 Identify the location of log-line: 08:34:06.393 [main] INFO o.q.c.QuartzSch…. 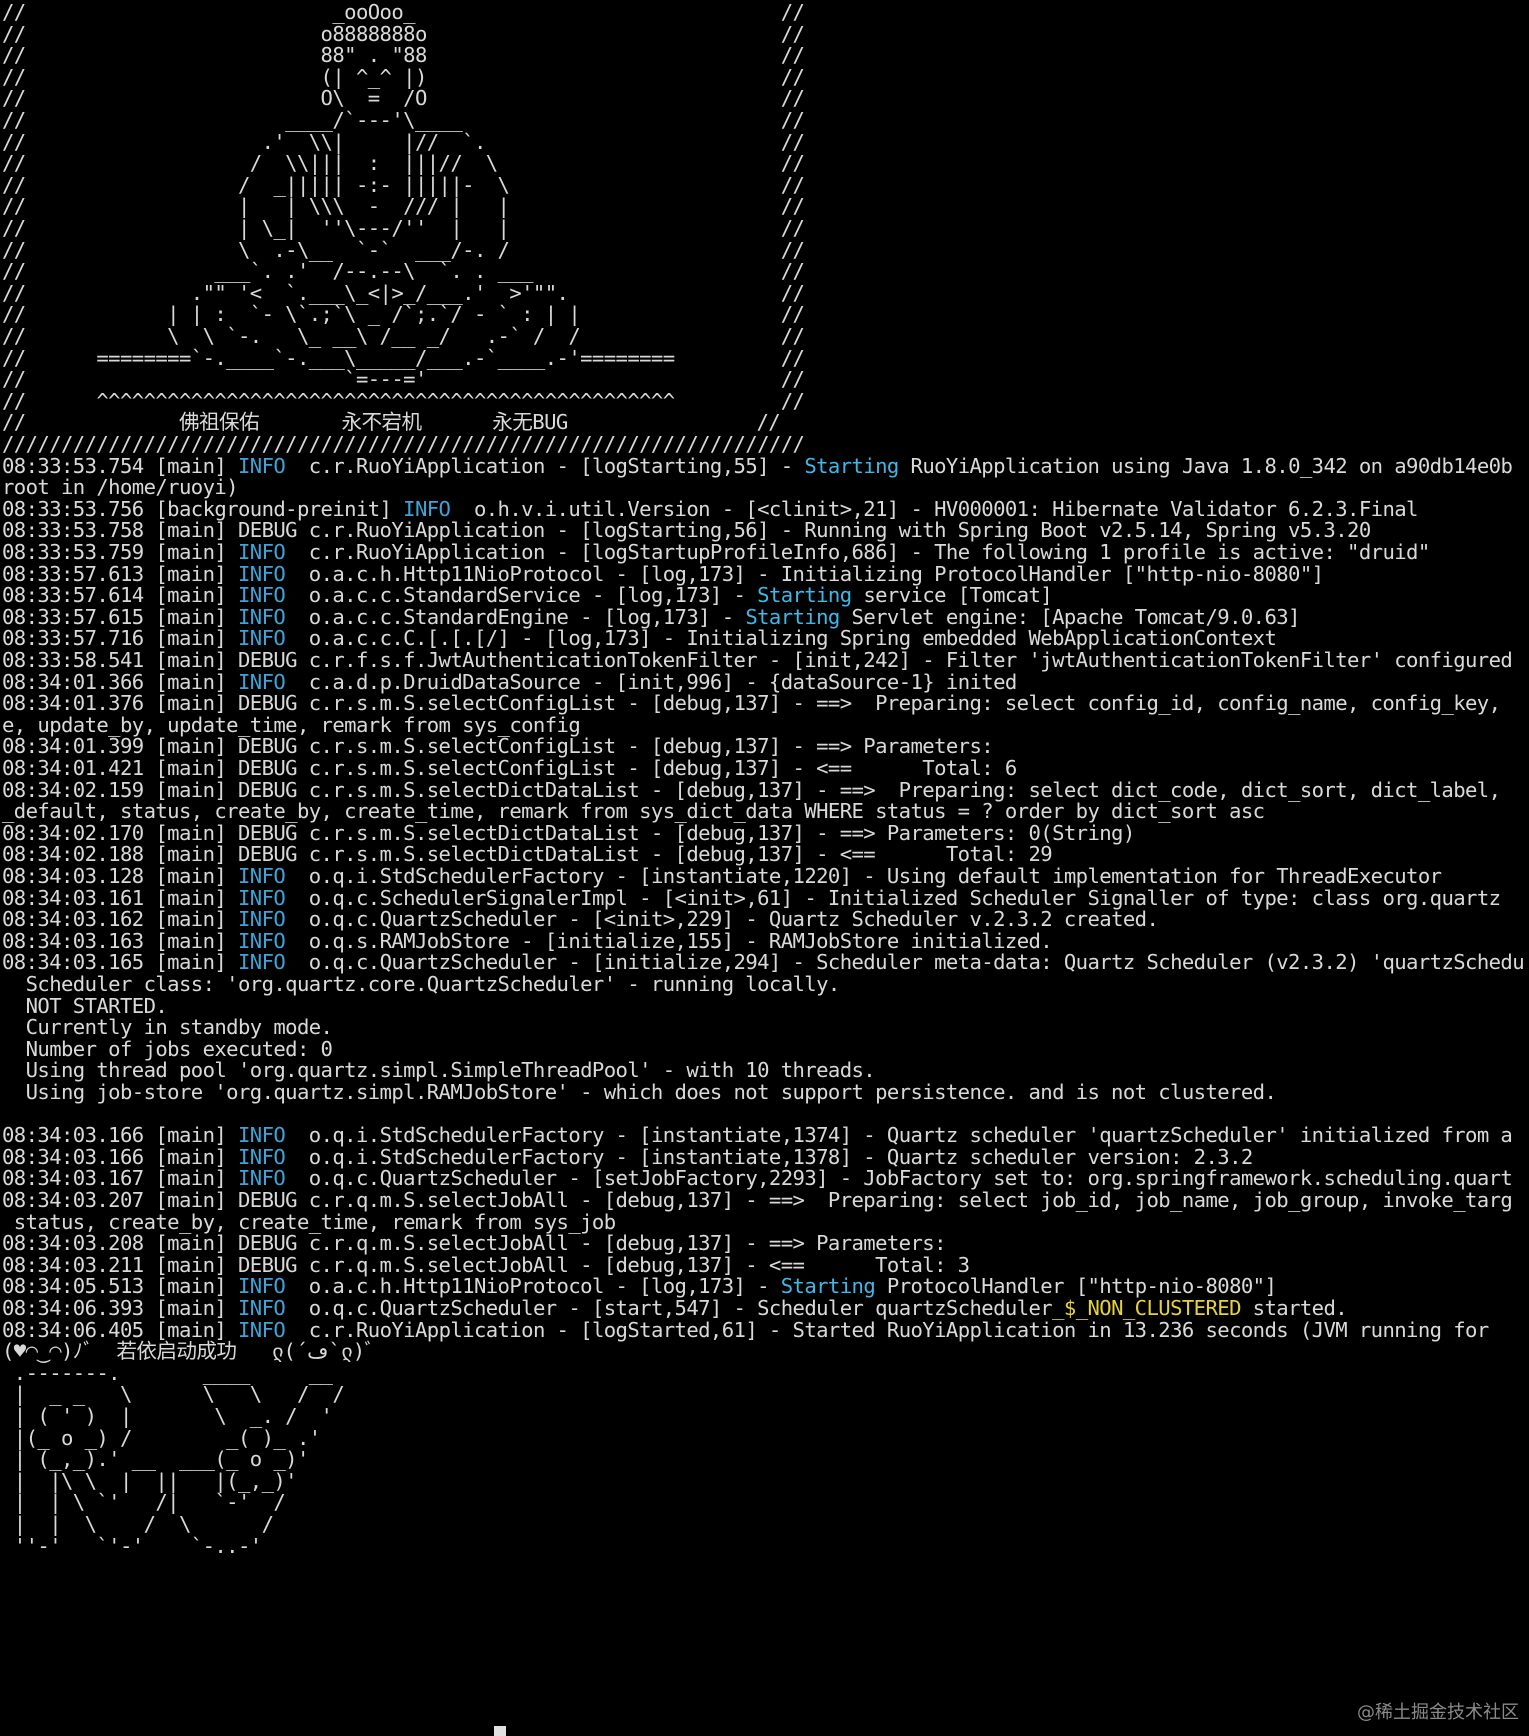
(675, 1308).